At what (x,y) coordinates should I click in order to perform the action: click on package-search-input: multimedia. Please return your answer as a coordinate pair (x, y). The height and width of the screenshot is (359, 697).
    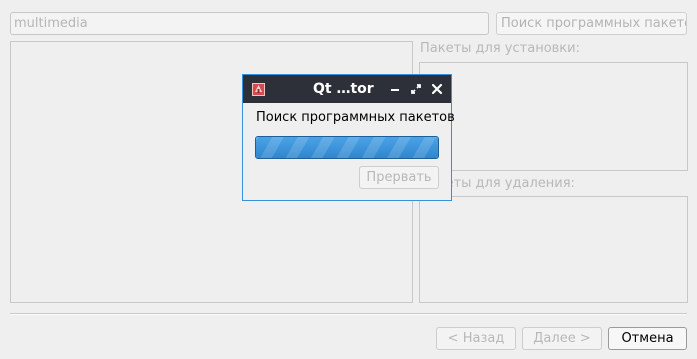
    Looking at the image, I should click on (249, 23).